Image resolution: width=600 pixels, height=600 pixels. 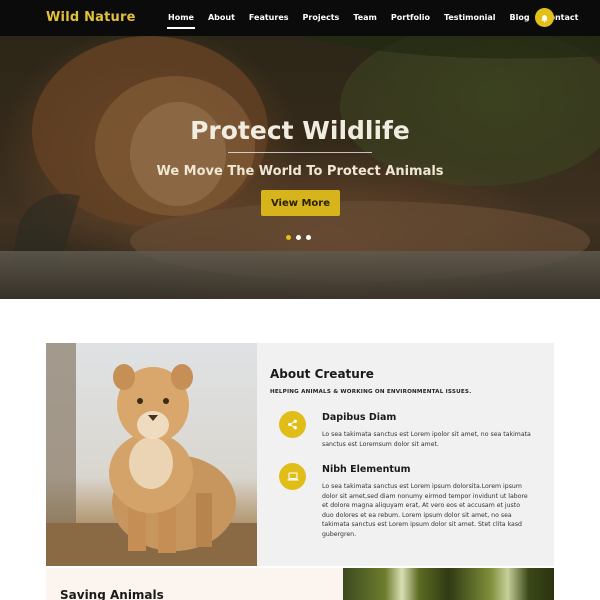 I want to click on brand-logo: Wild Nature, so click(x=91, y=17).